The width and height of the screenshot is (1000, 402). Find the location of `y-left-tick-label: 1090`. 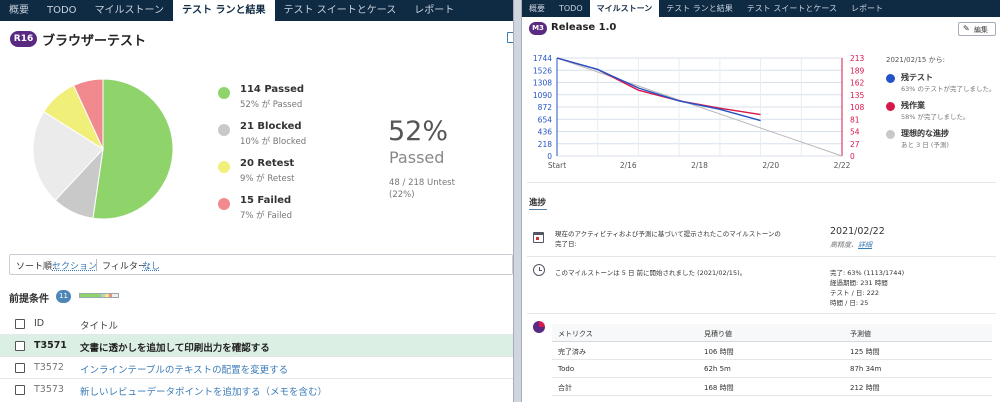

y-left-tick-label: 1090 is located at coordinates (542, 95).